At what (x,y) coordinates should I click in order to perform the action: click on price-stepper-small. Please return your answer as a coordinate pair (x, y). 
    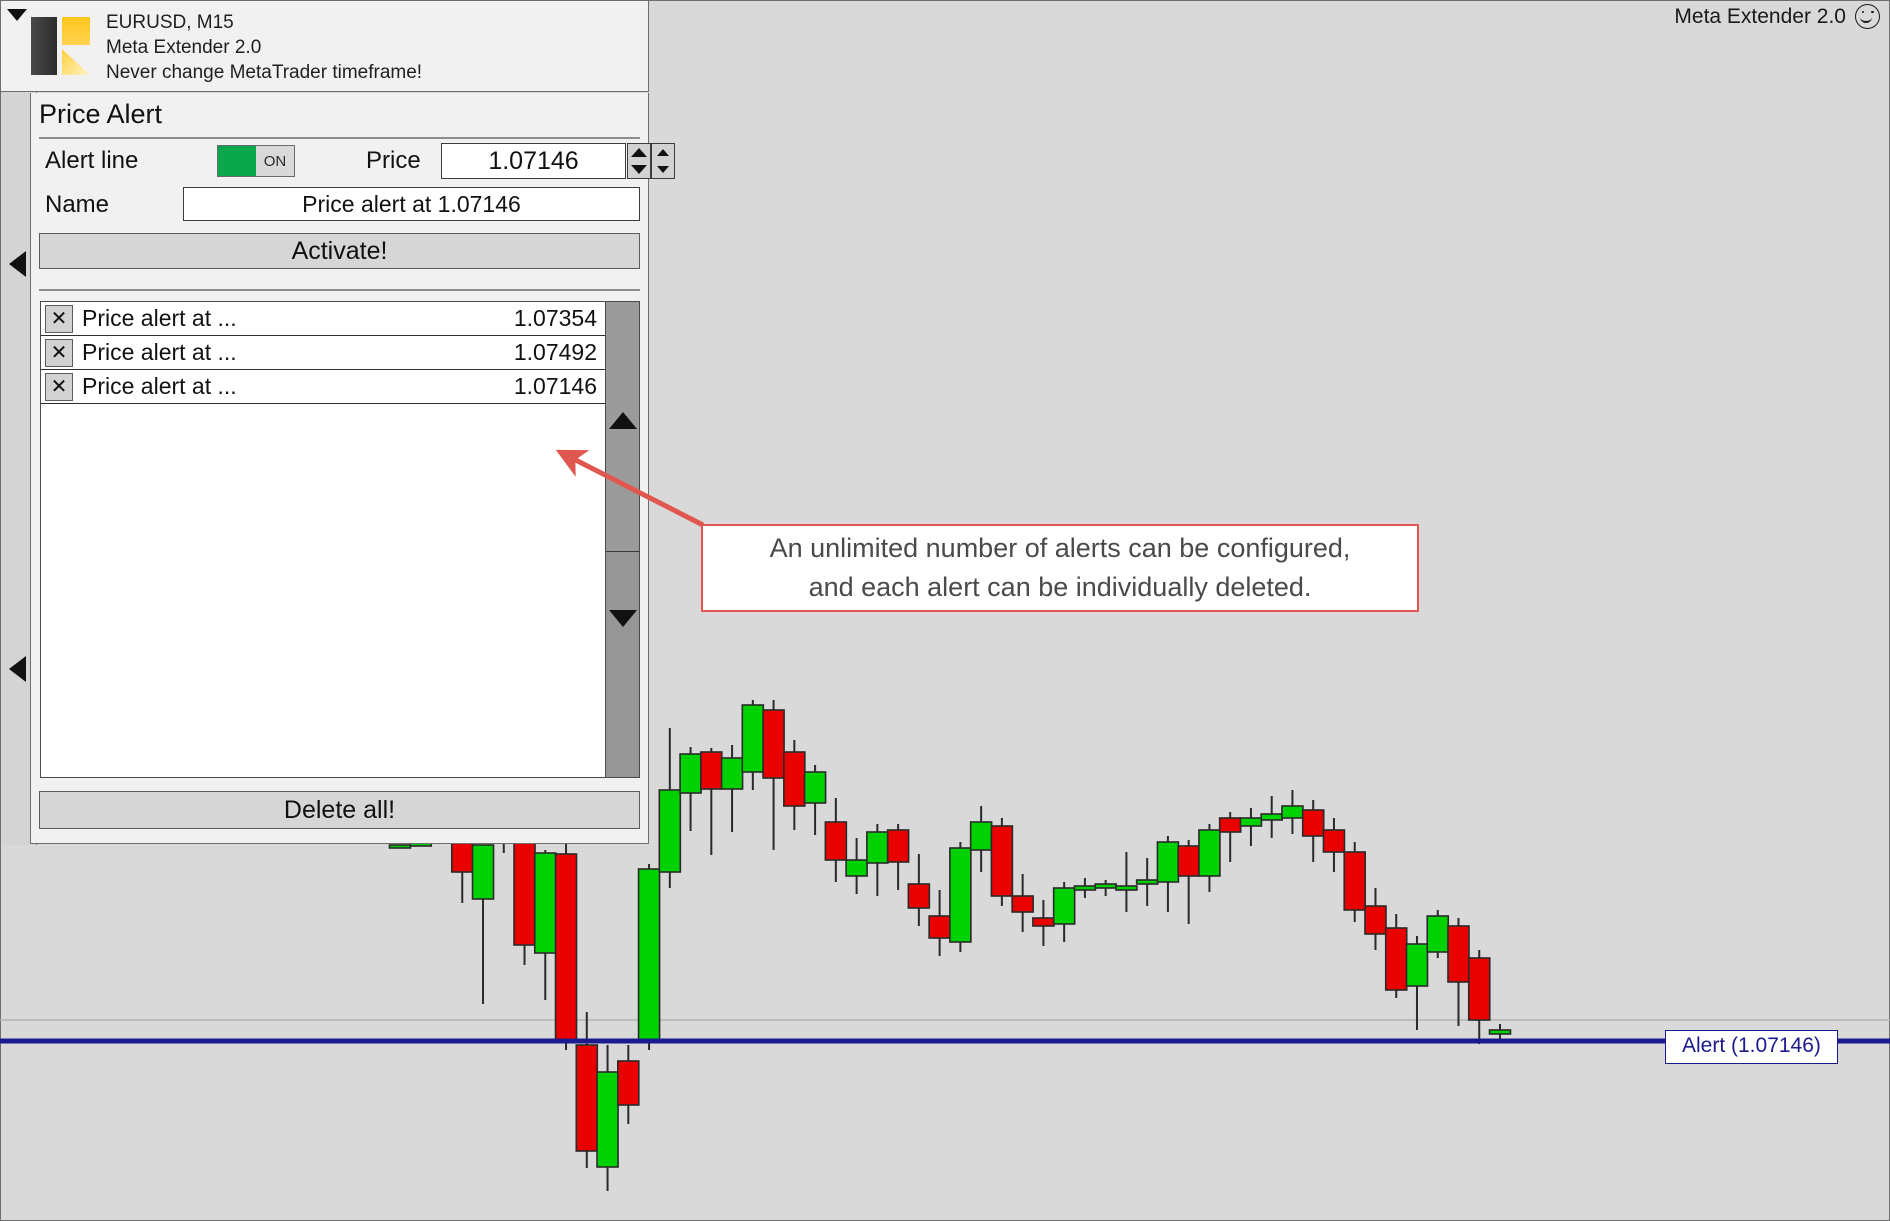
    Looking at the image, I should click on (663, 161).